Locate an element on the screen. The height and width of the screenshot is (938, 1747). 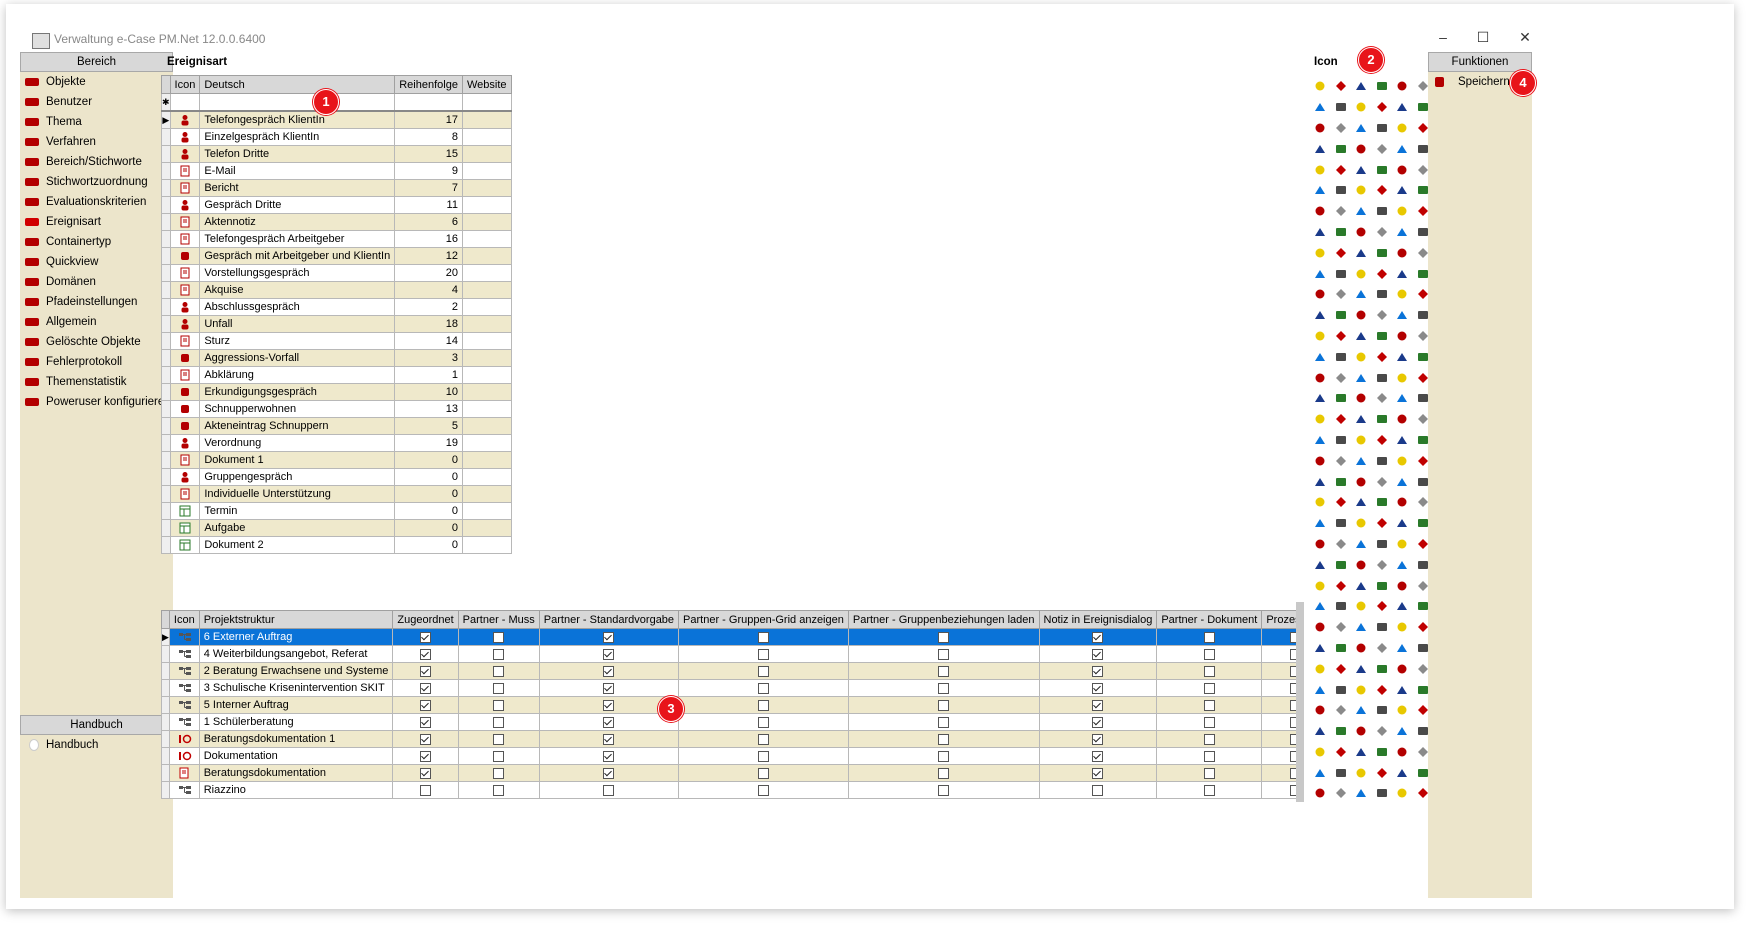
nav-item-pfadeinstellungen: Pfadeinstellungen is located at coordinates (96, 302).